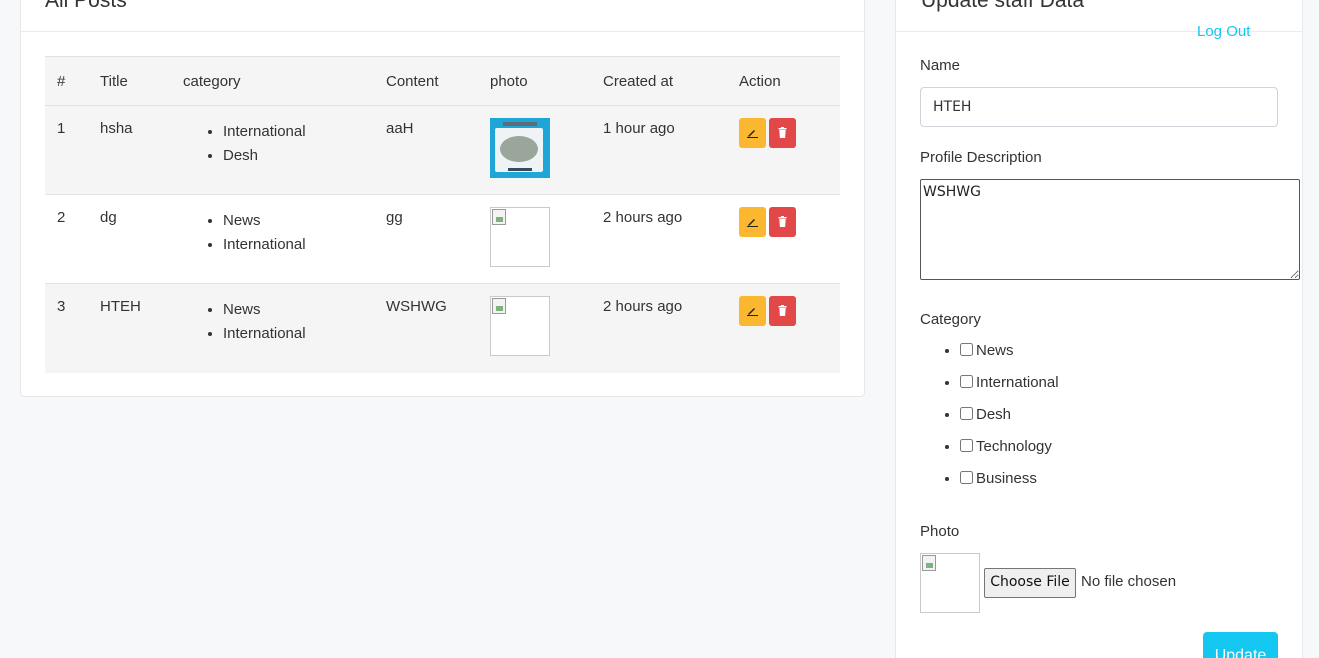  What do you see at coordinates (1223, 31) in the screenshot?
I see `logout-link: Log Out` at bounding box center [1223, 31].